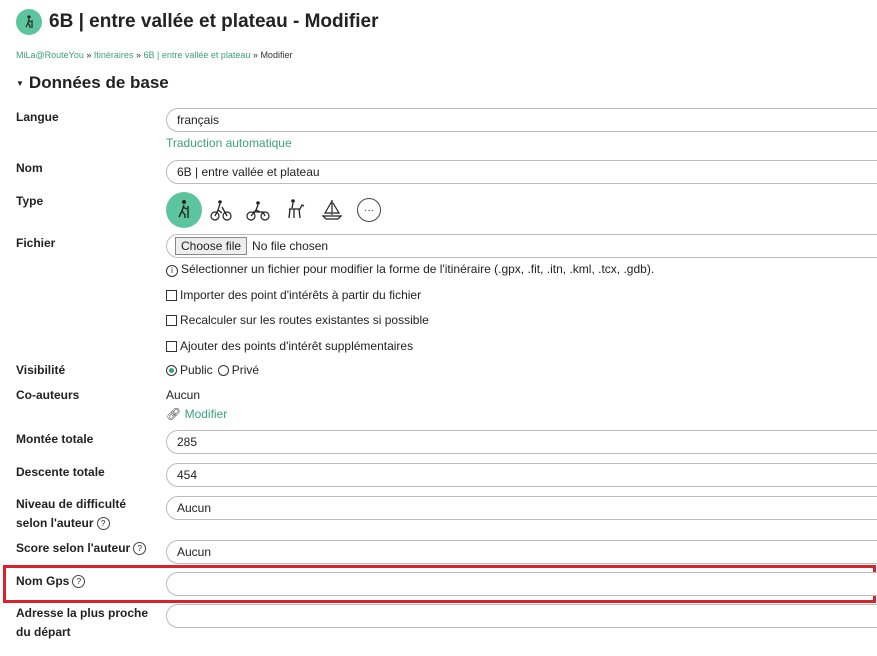  Describe the element at coordinates (114, 55) in the screenshot. I see `breadcrumb-itineraires: Itinéraires` at that location.